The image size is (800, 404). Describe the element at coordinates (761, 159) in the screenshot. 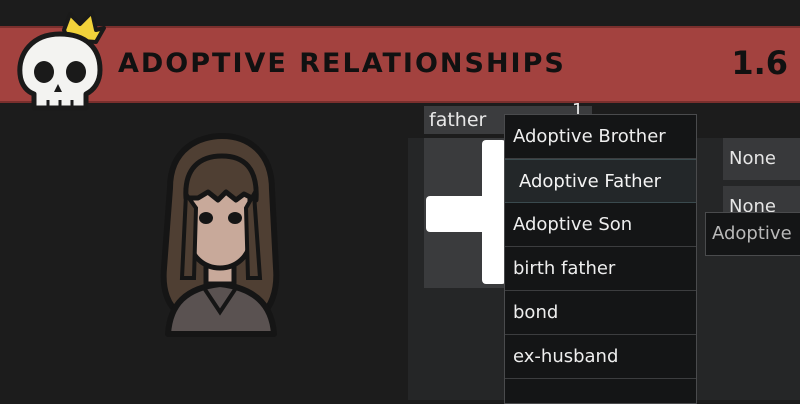

I see `none-field-1: None` at that location.